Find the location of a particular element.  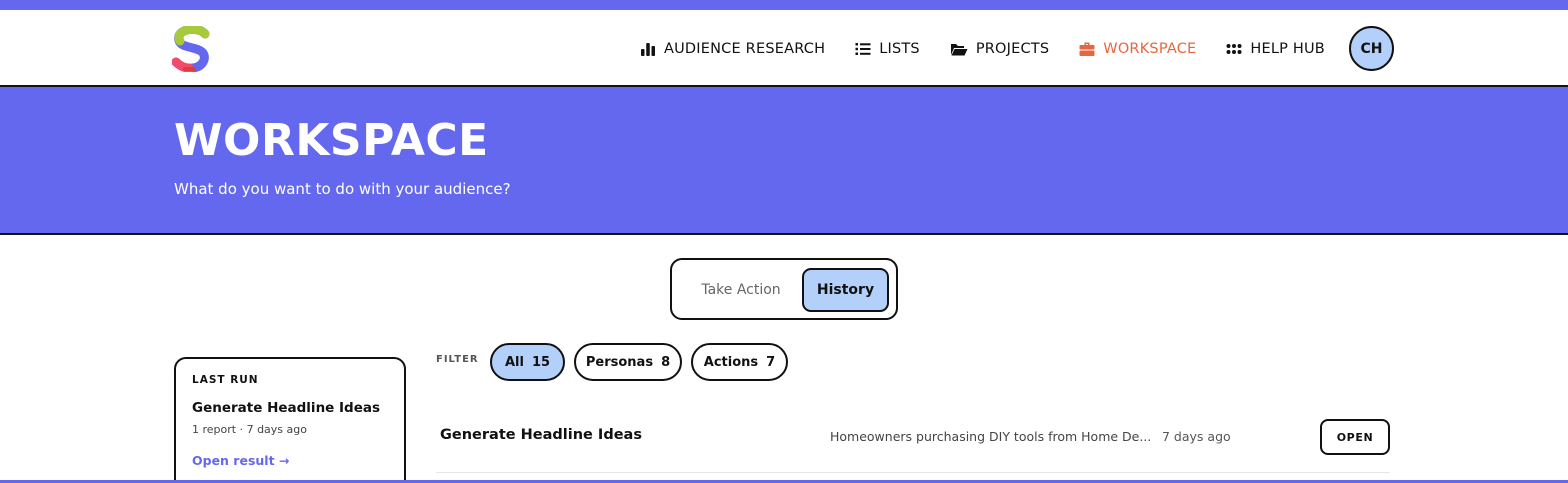

nav-item-audience-research: AUDIENCE RESEARCH is located at coordinates (732, 49).